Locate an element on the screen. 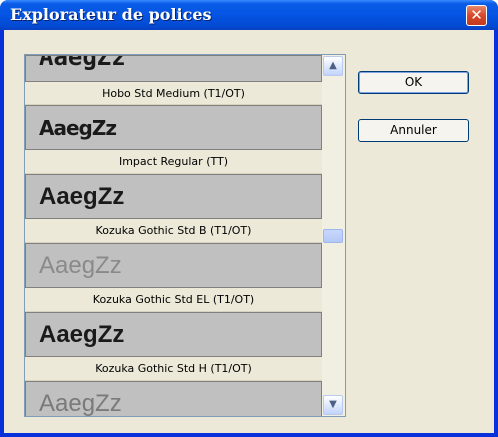  font-name: Hobo Std Medium (T1/OT) is located at coordinates (173, 93).